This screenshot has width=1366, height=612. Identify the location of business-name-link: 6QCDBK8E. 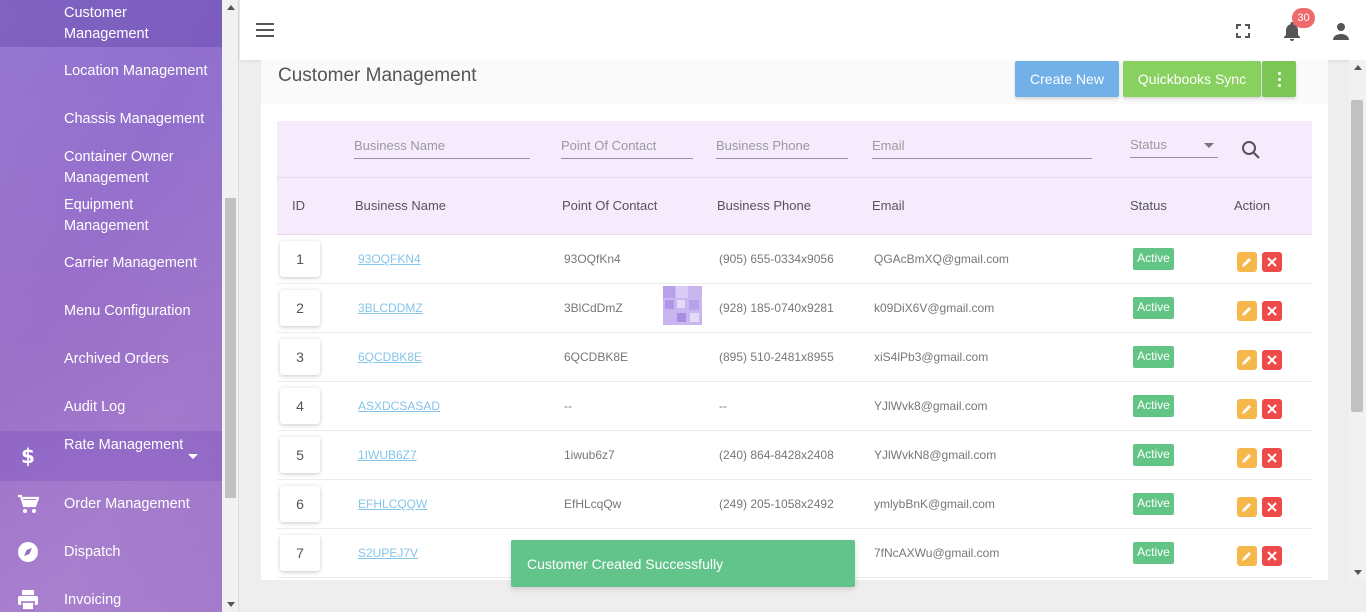
(390, 357).